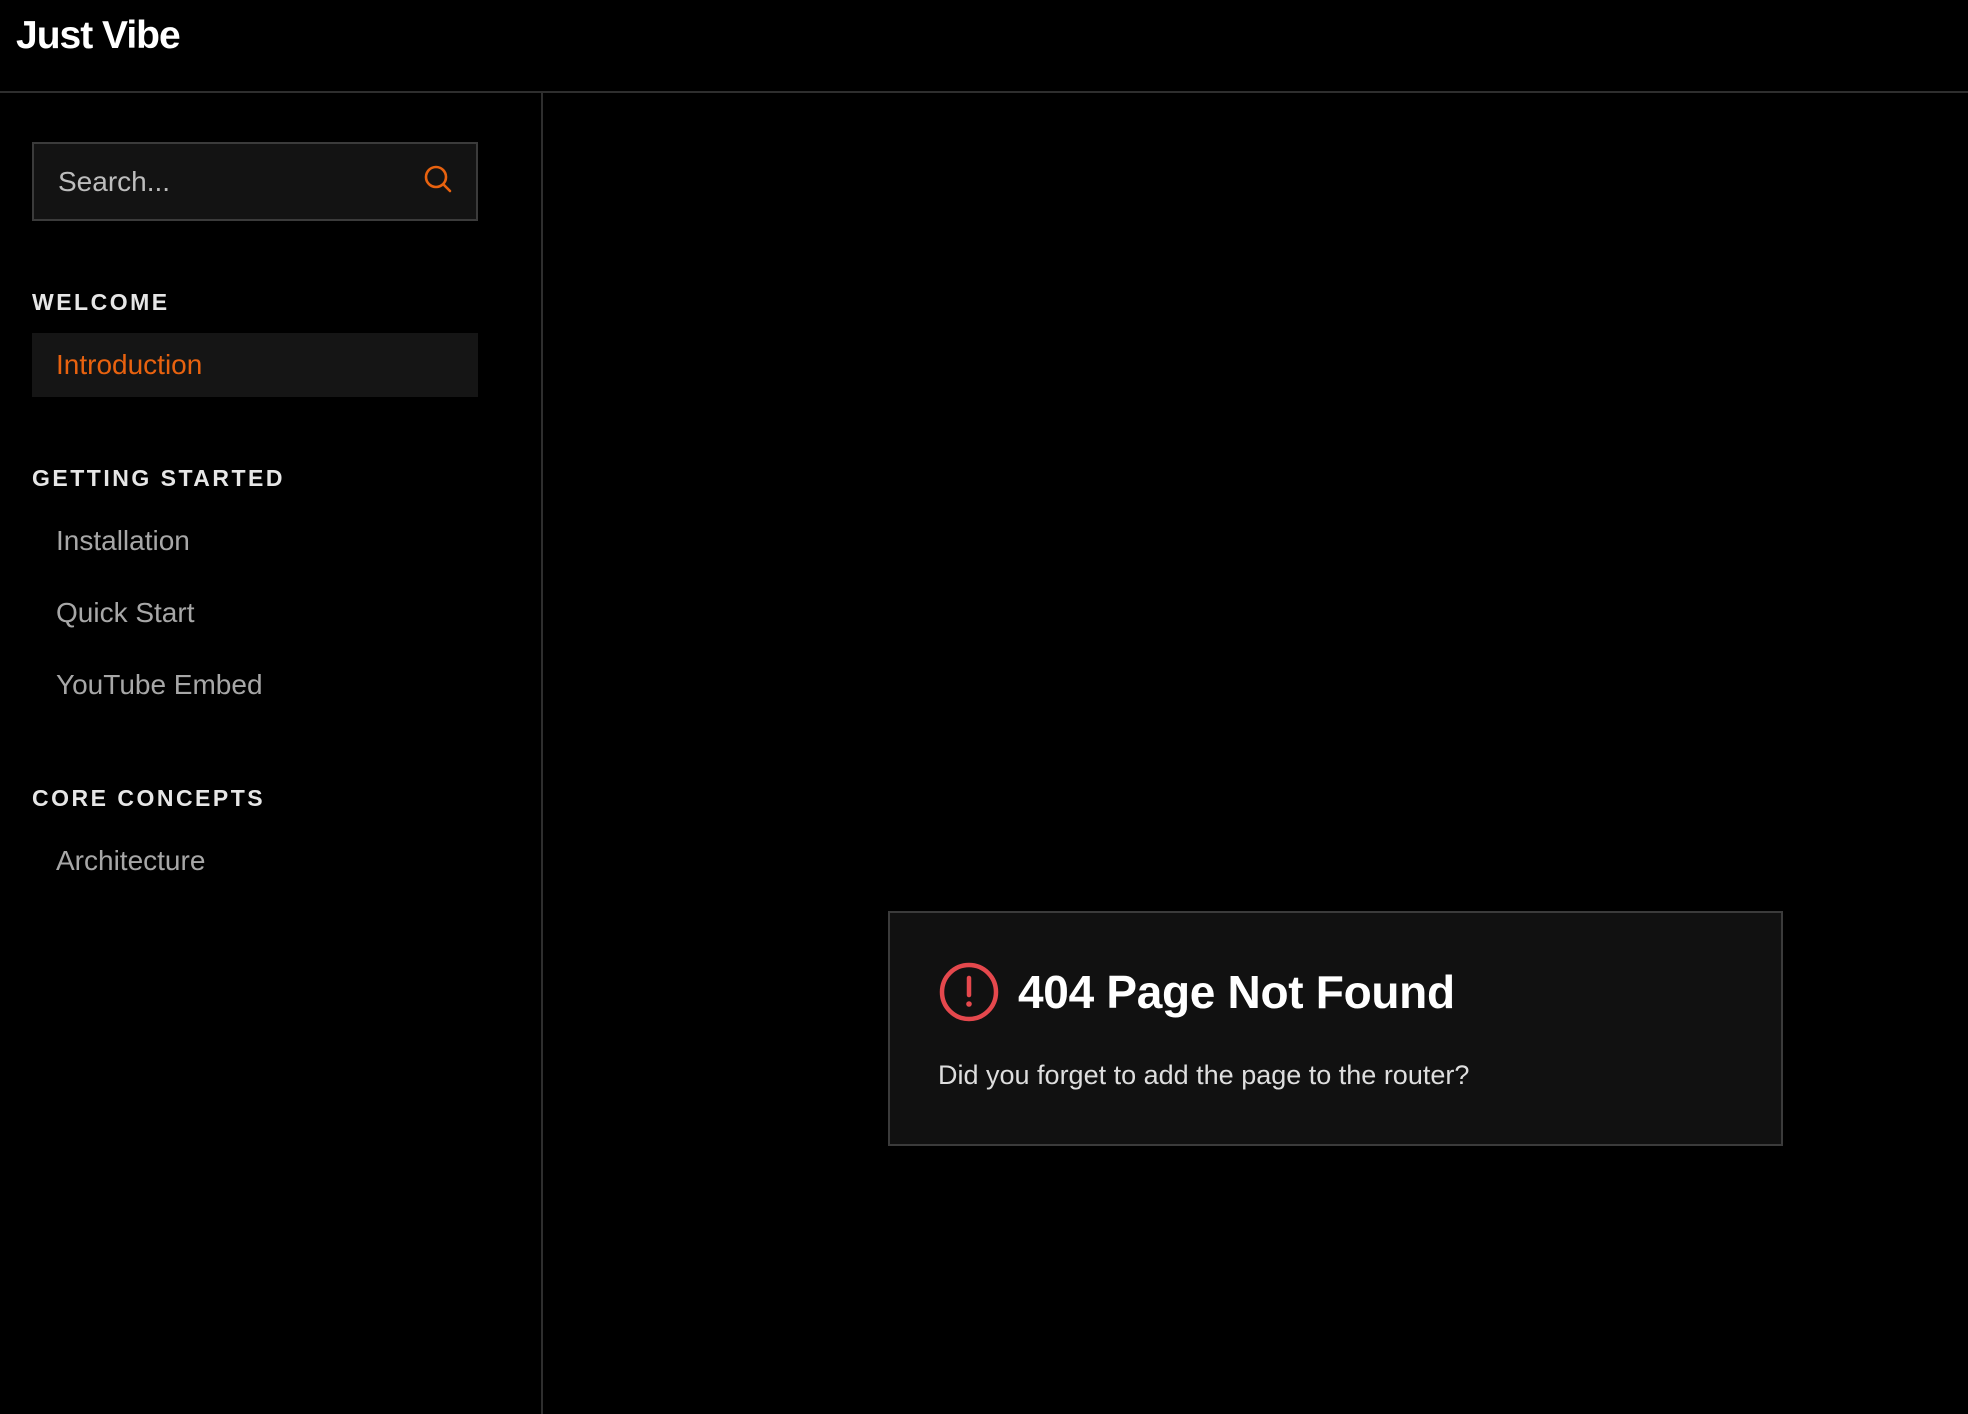 The width and height of the screenshot is (1968, 1414). Describe the element at coordinates (227, 181) in the screenshot. I see `search-input` at that location.